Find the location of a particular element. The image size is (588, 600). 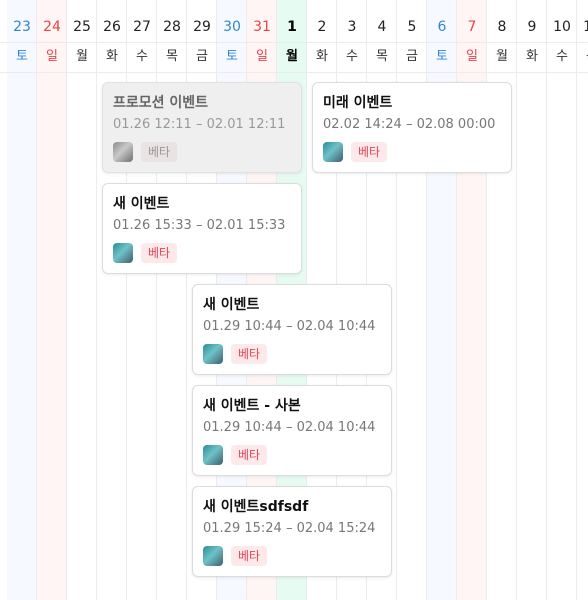

header-divider is located at coordinates (294, 72).